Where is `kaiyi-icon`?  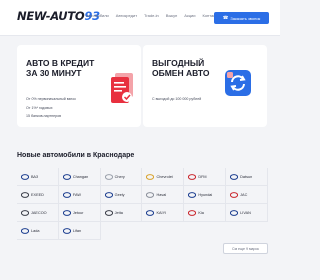
kaiyi-icon is located at coordinates (150, 212).